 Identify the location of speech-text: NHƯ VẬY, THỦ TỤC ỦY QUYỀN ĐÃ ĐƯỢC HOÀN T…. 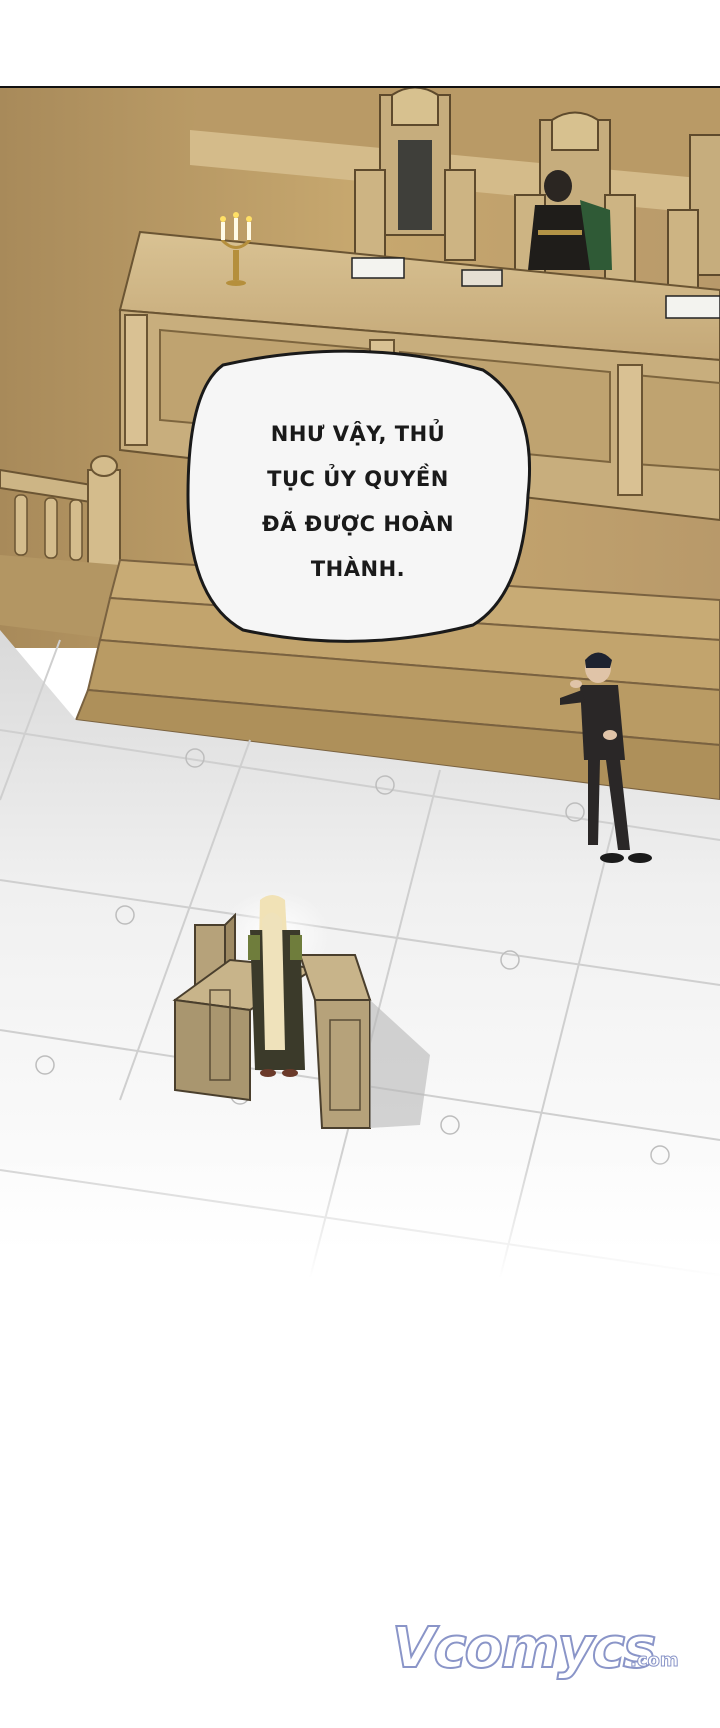
(358, 502).